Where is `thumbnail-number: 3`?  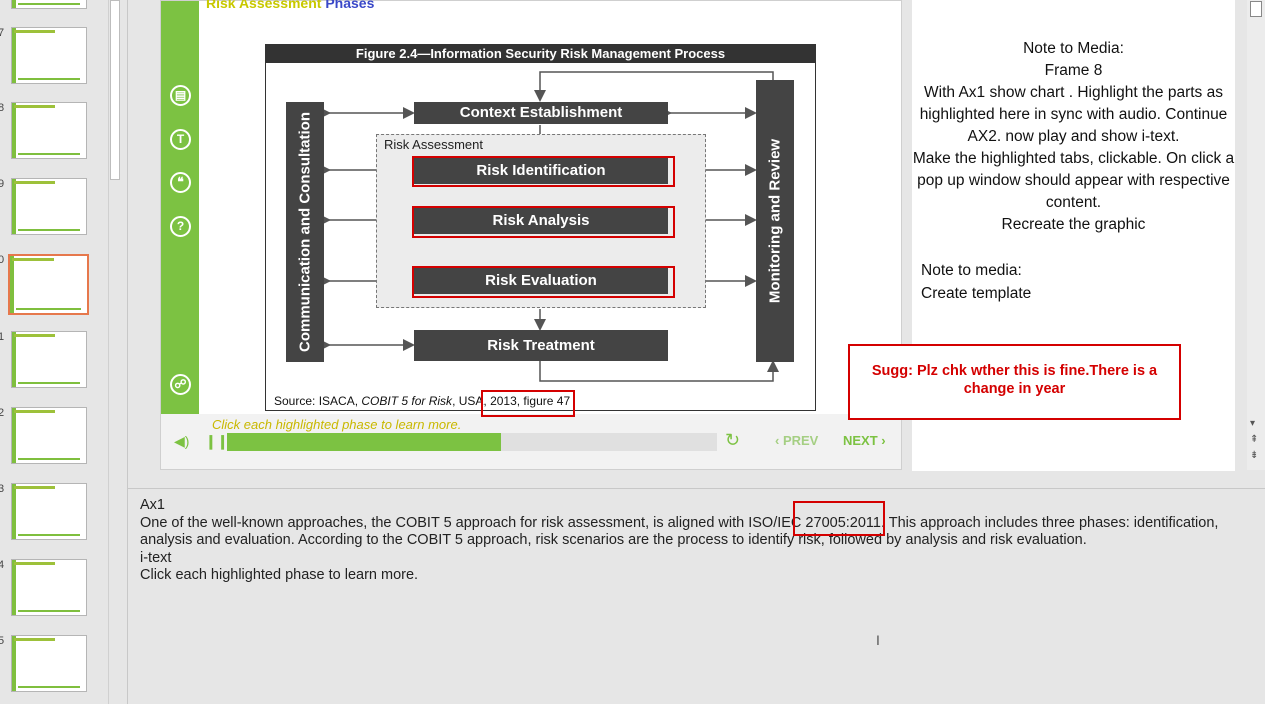 thumbnail-number: 3 is located at coordinates (2, 489).